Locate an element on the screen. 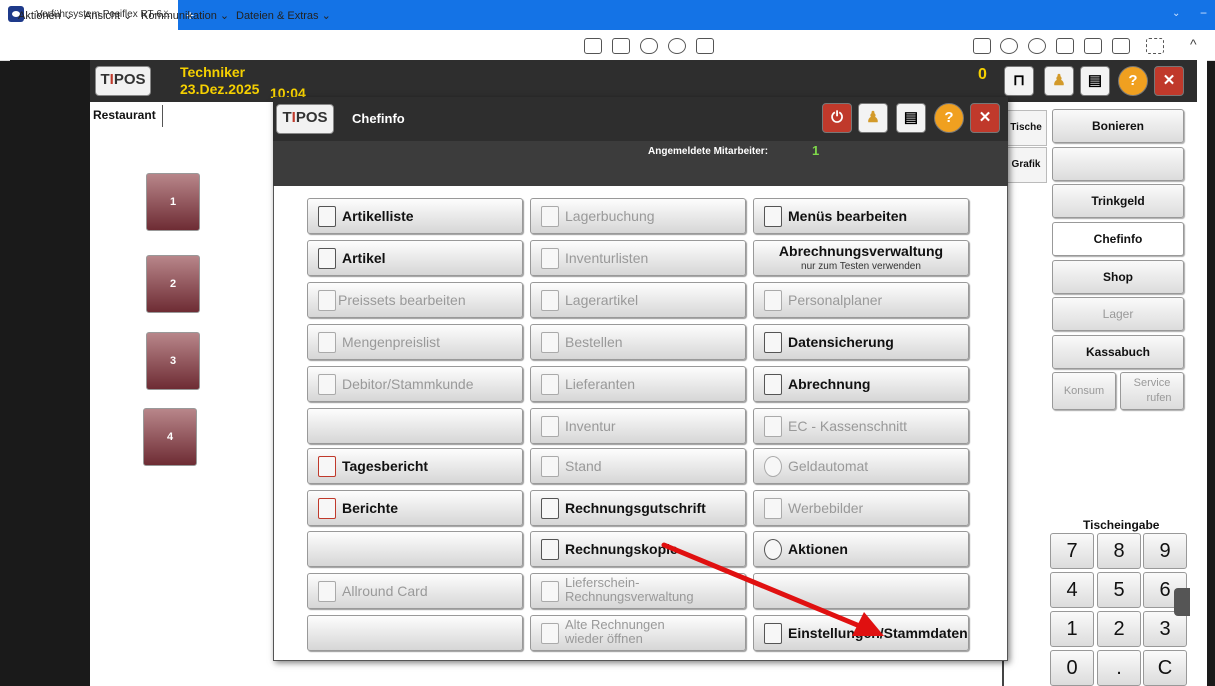 The width and height of the screenshot is (1215, 686). tab-restaurant: Restaurant is located at coordinates (124, 115).